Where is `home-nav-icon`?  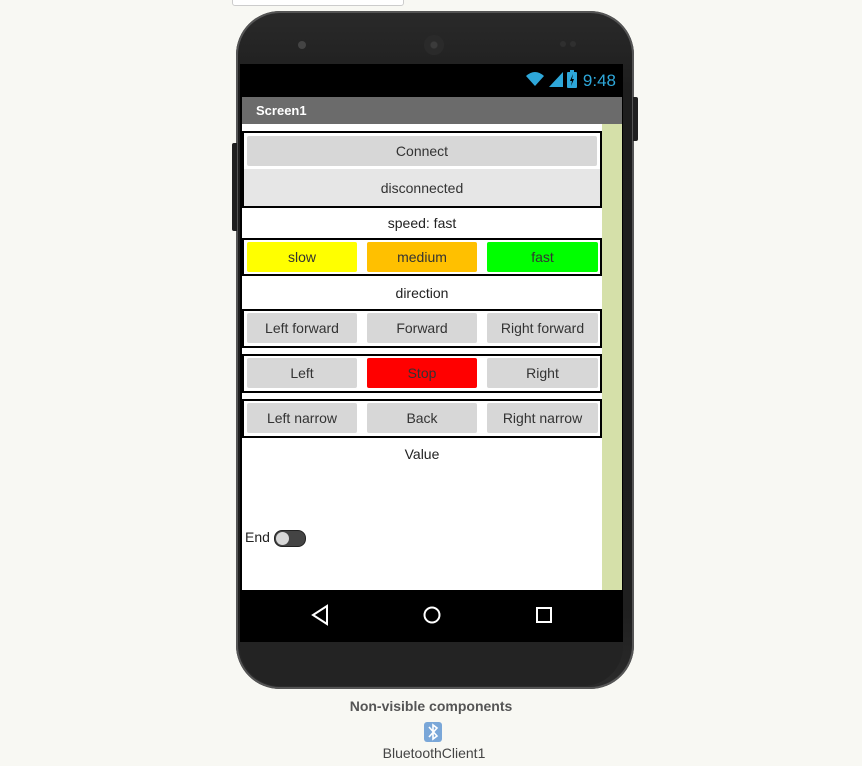
home-nav-icon is located at coordinates (432, 615).